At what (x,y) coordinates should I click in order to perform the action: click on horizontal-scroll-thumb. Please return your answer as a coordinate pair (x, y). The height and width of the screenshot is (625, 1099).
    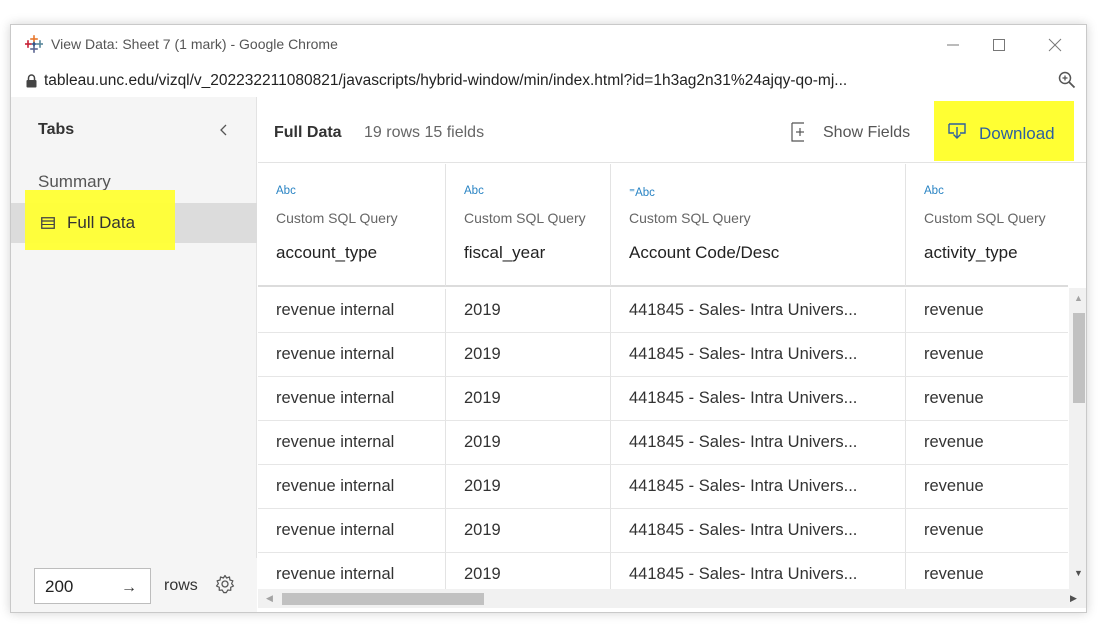
    Looking at the image, I should click on (383, 599).